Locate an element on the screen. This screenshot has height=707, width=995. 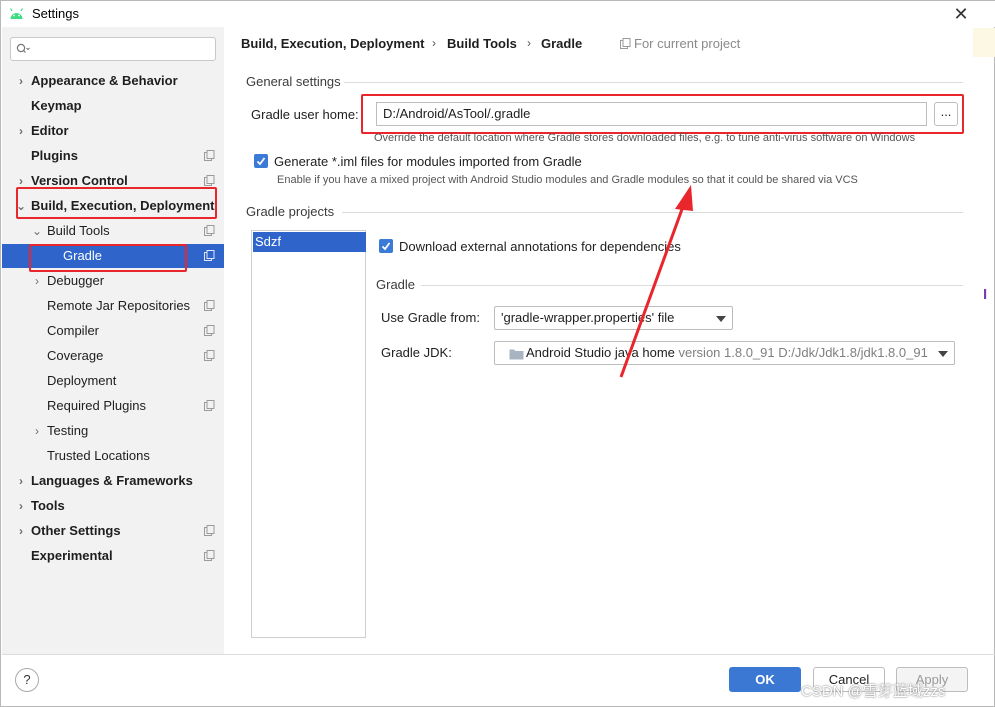
gradle-projects-title: Gradle projects is located at coordinates (290, 211).